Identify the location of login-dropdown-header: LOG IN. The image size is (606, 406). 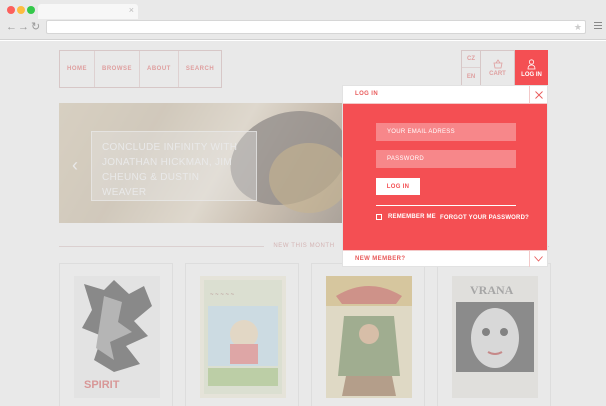
(445, 95).